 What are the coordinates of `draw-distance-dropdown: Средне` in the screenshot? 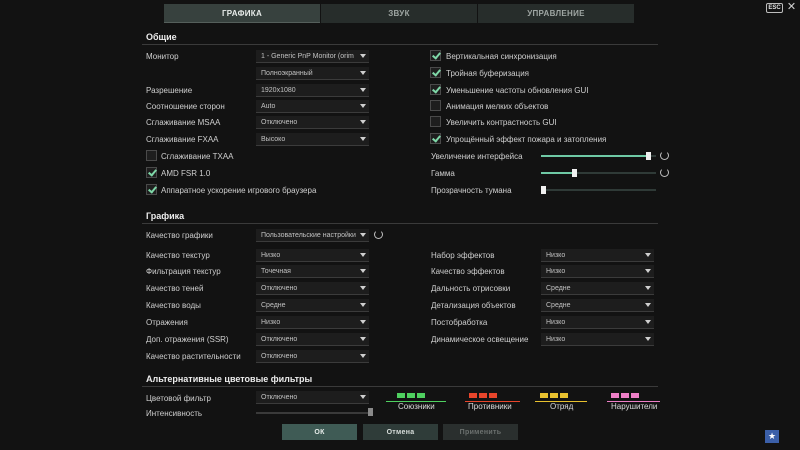 It's located at (597, 288).